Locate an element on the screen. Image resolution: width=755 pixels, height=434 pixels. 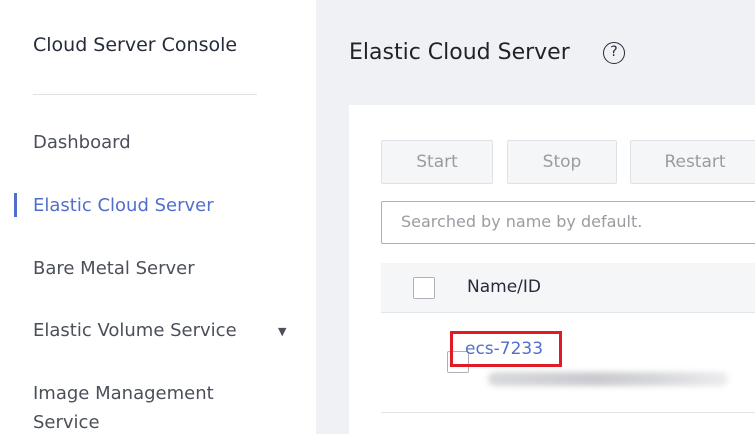
sidebar-item-image-management-service: Image Management Service is located at coordinates (143, 406).